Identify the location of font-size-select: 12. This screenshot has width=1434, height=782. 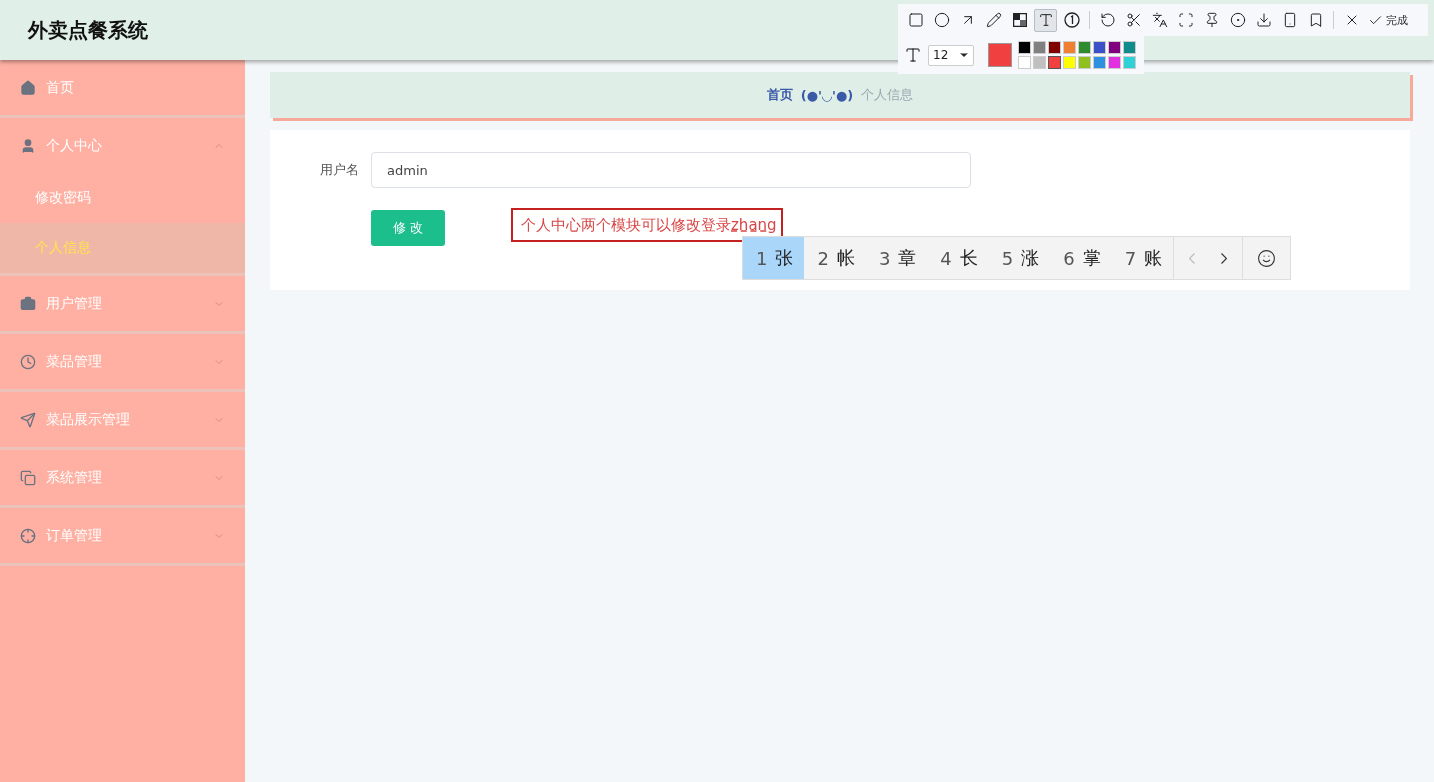
(951, 55).